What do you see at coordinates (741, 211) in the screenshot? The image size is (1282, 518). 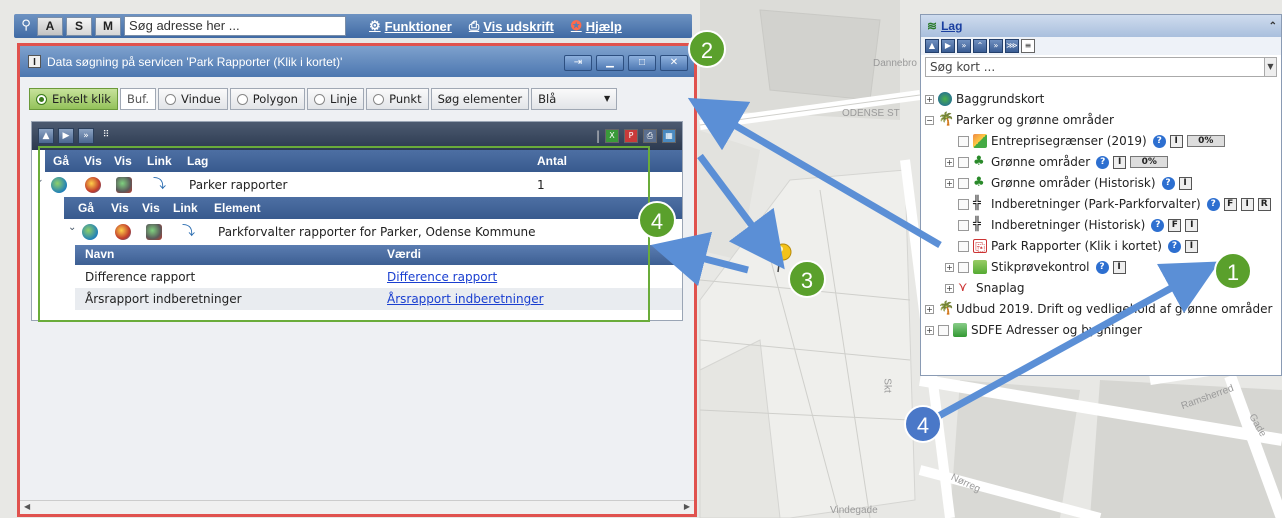 I see `arrow-3-to-pin` at bounding box center [741, 211].